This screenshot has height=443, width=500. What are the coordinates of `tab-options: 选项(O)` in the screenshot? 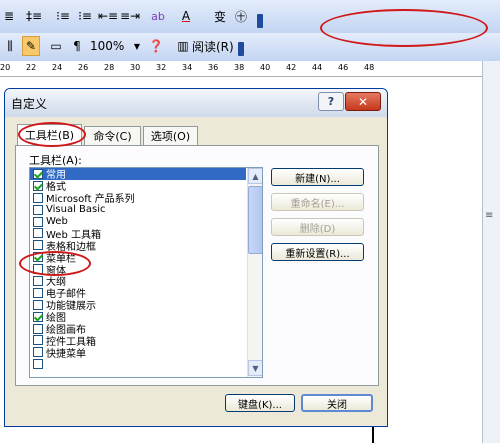 It's located at (170, 135).